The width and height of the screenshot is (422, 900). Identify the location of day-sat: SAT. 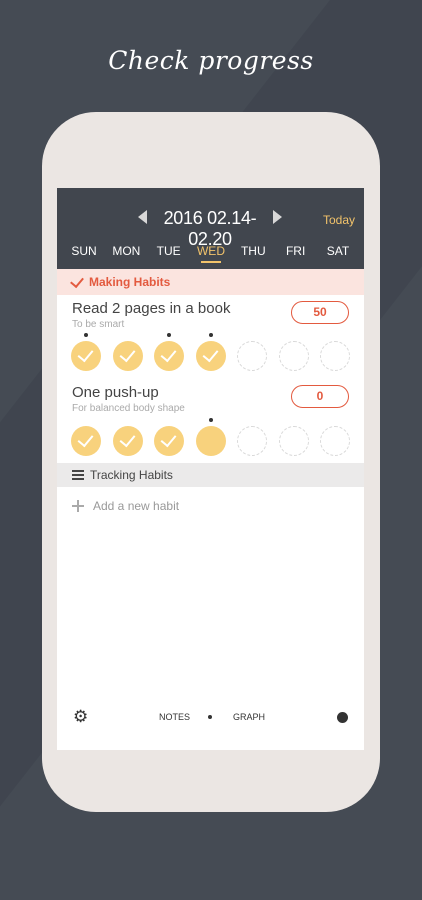
(338, 253).